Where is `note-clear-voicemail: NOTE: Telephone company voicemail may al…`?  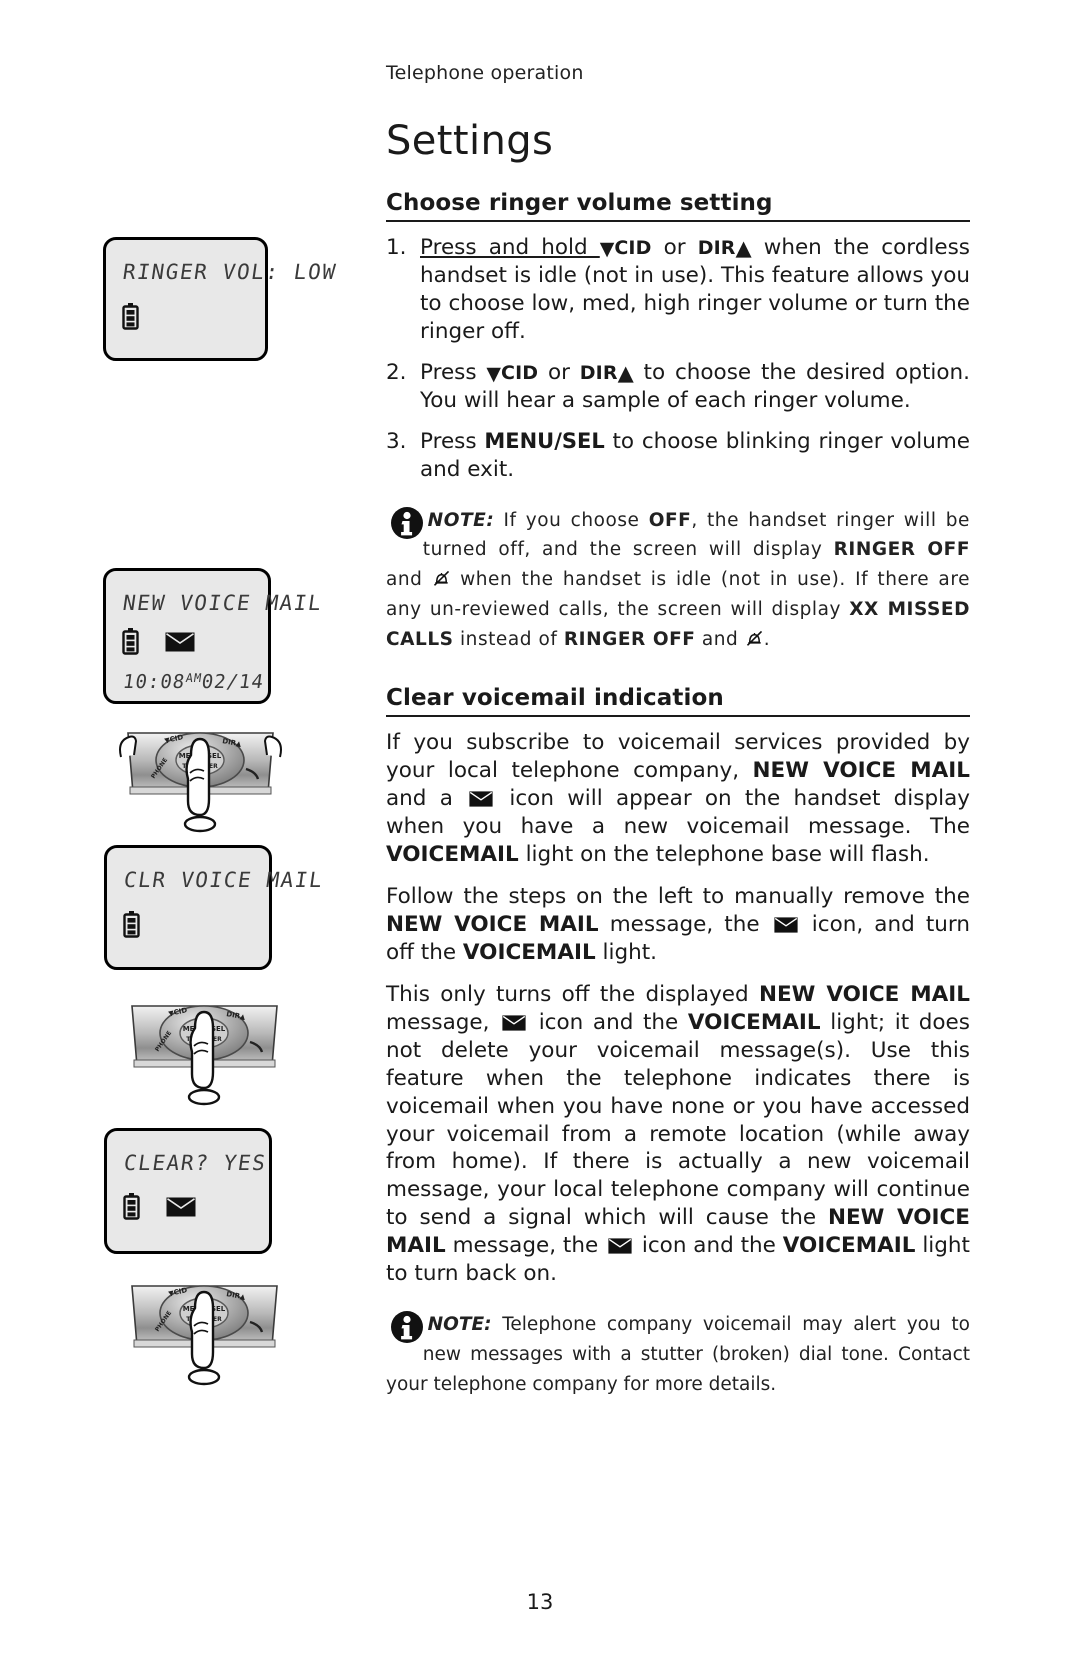
note-clear-voicemail: NOTE: Telephone company voicemail may al… is located at coordinates (678, 1355).